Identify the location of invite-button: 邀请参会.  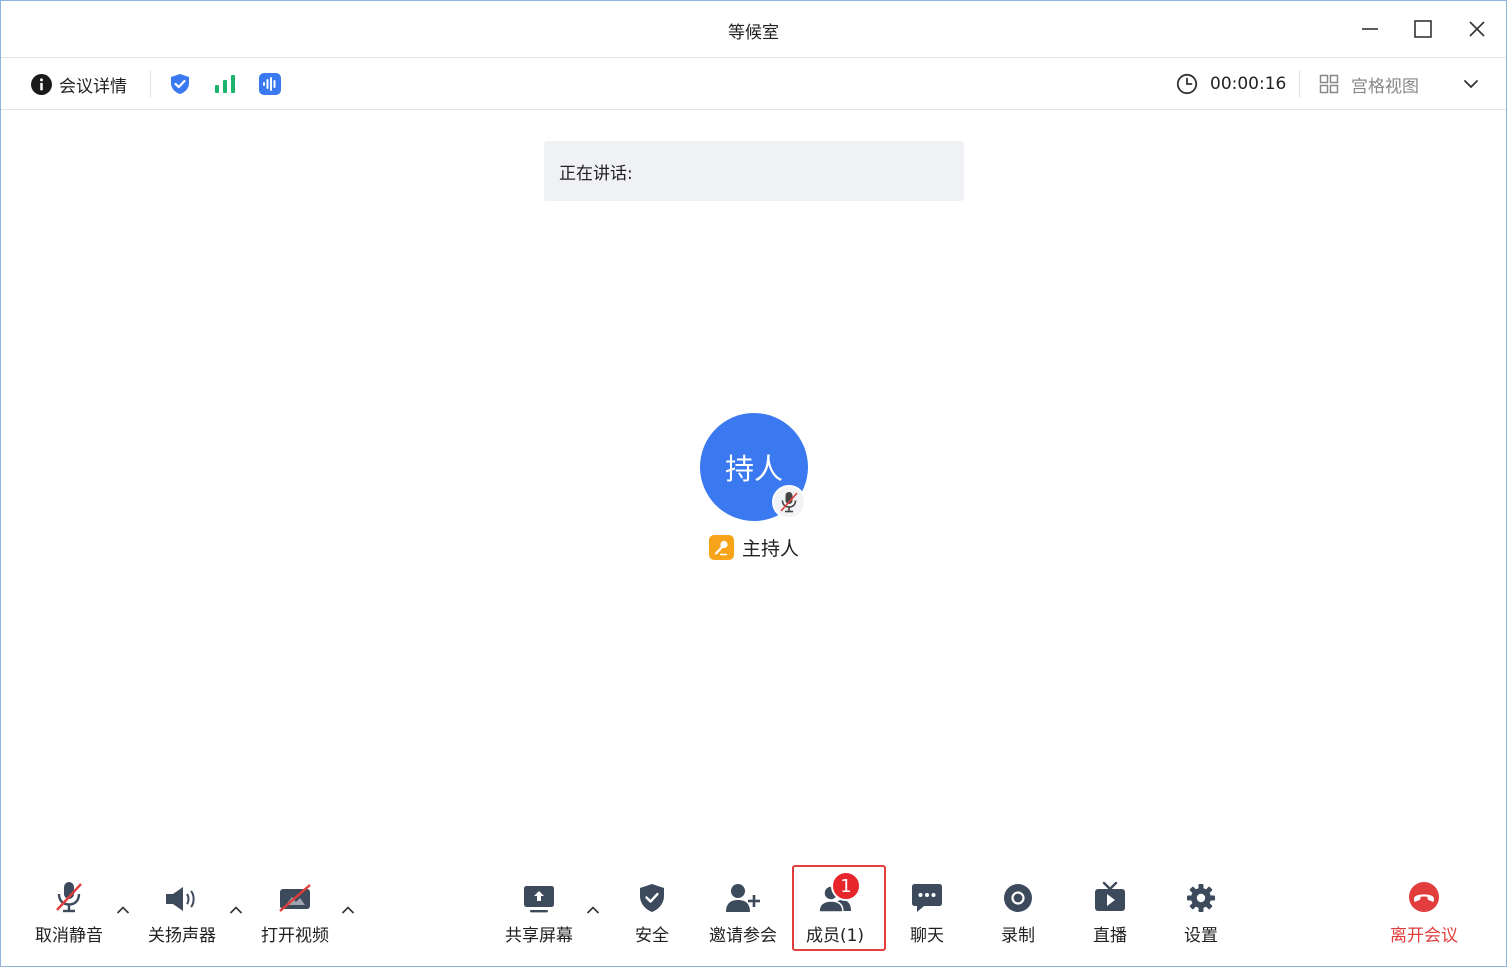
(743, 915).